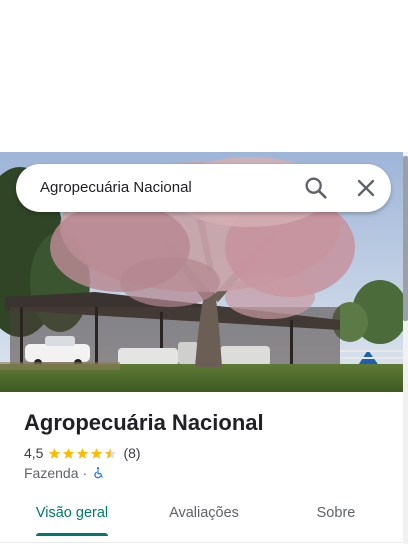 This screenshot has width=408, height=544. What do you see at coordinates (116, 187) in the screenshot?
I see `search-input: Agropecuária Nacional` at bounding box center [116, 187].